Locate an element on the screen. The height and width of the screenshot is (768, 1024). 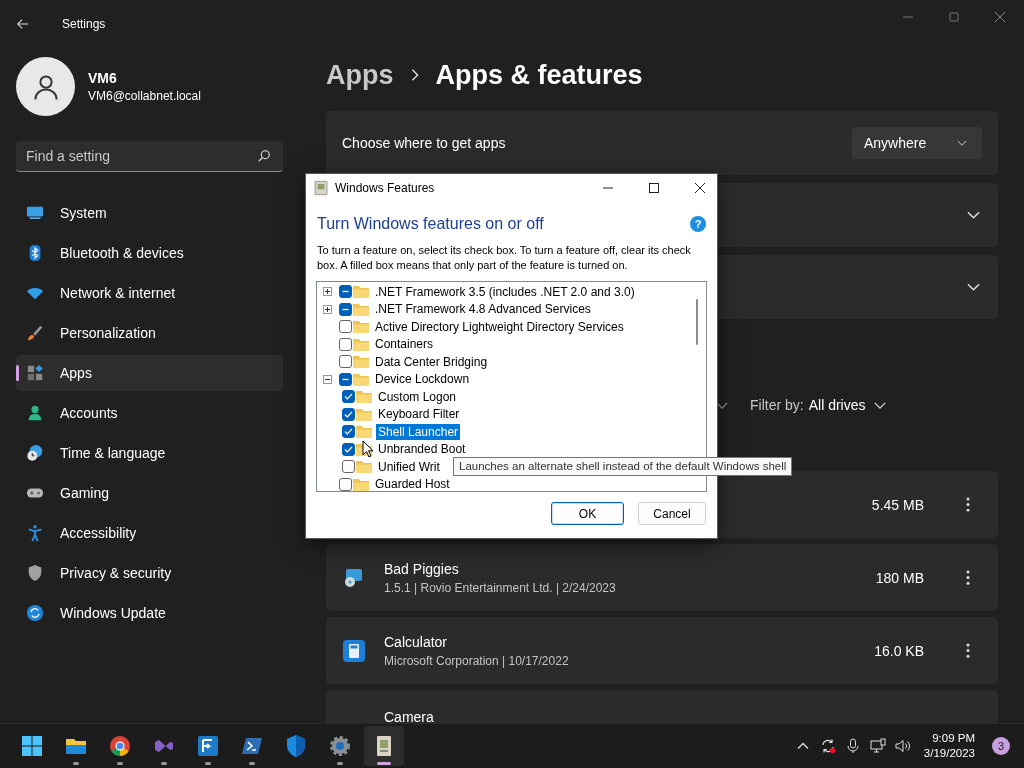
maximize-icon is located at coordinates (654, 188).